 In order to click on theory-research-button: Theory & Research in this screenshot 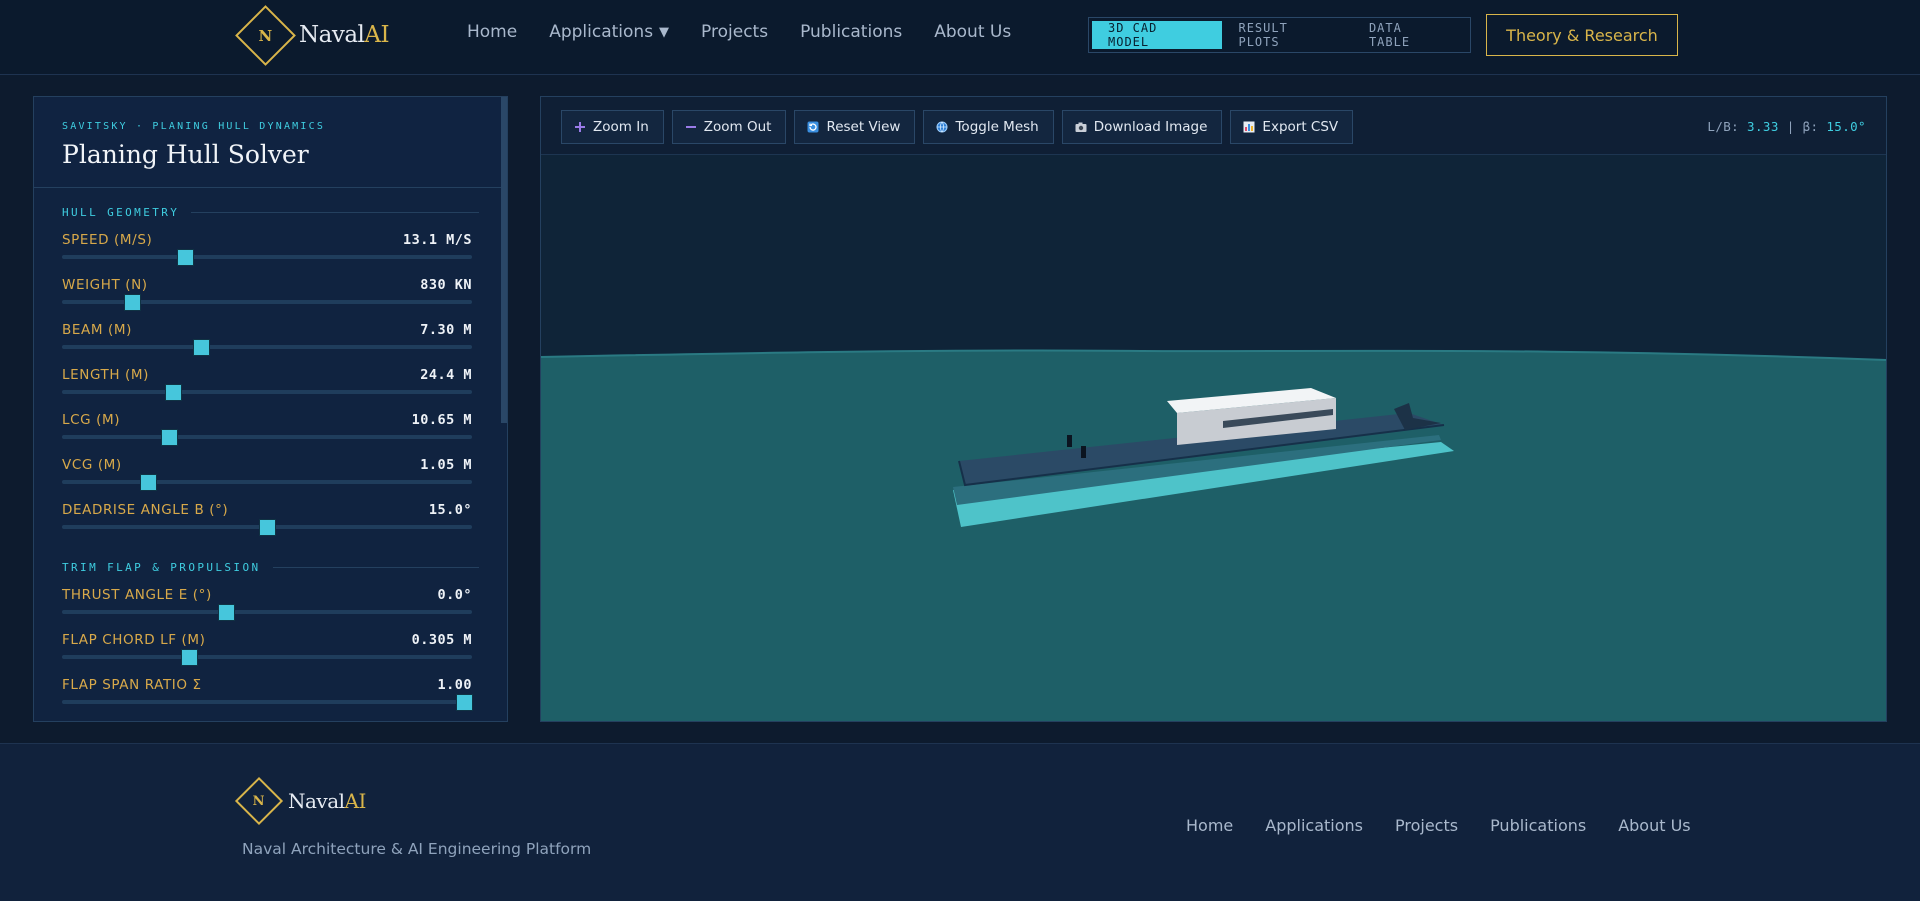, I will do `click(1582, 35)`.